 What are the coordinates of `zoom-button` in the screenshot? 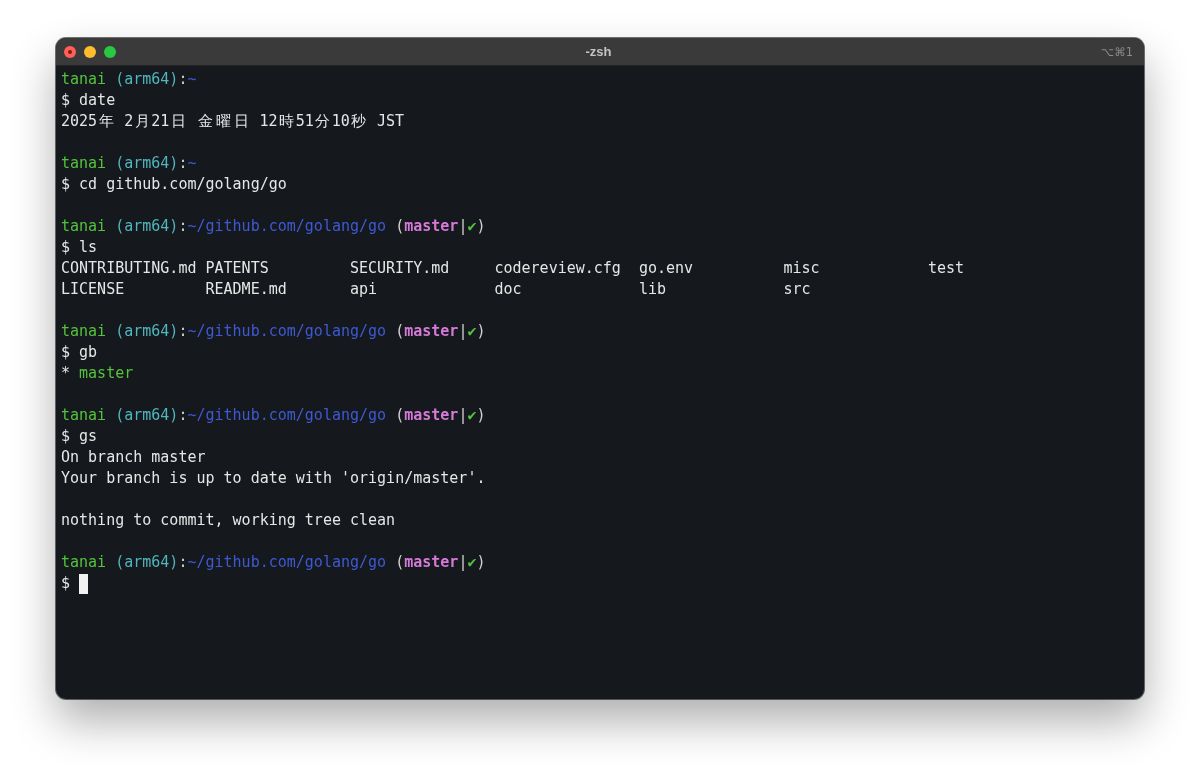 It's located at (110, 51).